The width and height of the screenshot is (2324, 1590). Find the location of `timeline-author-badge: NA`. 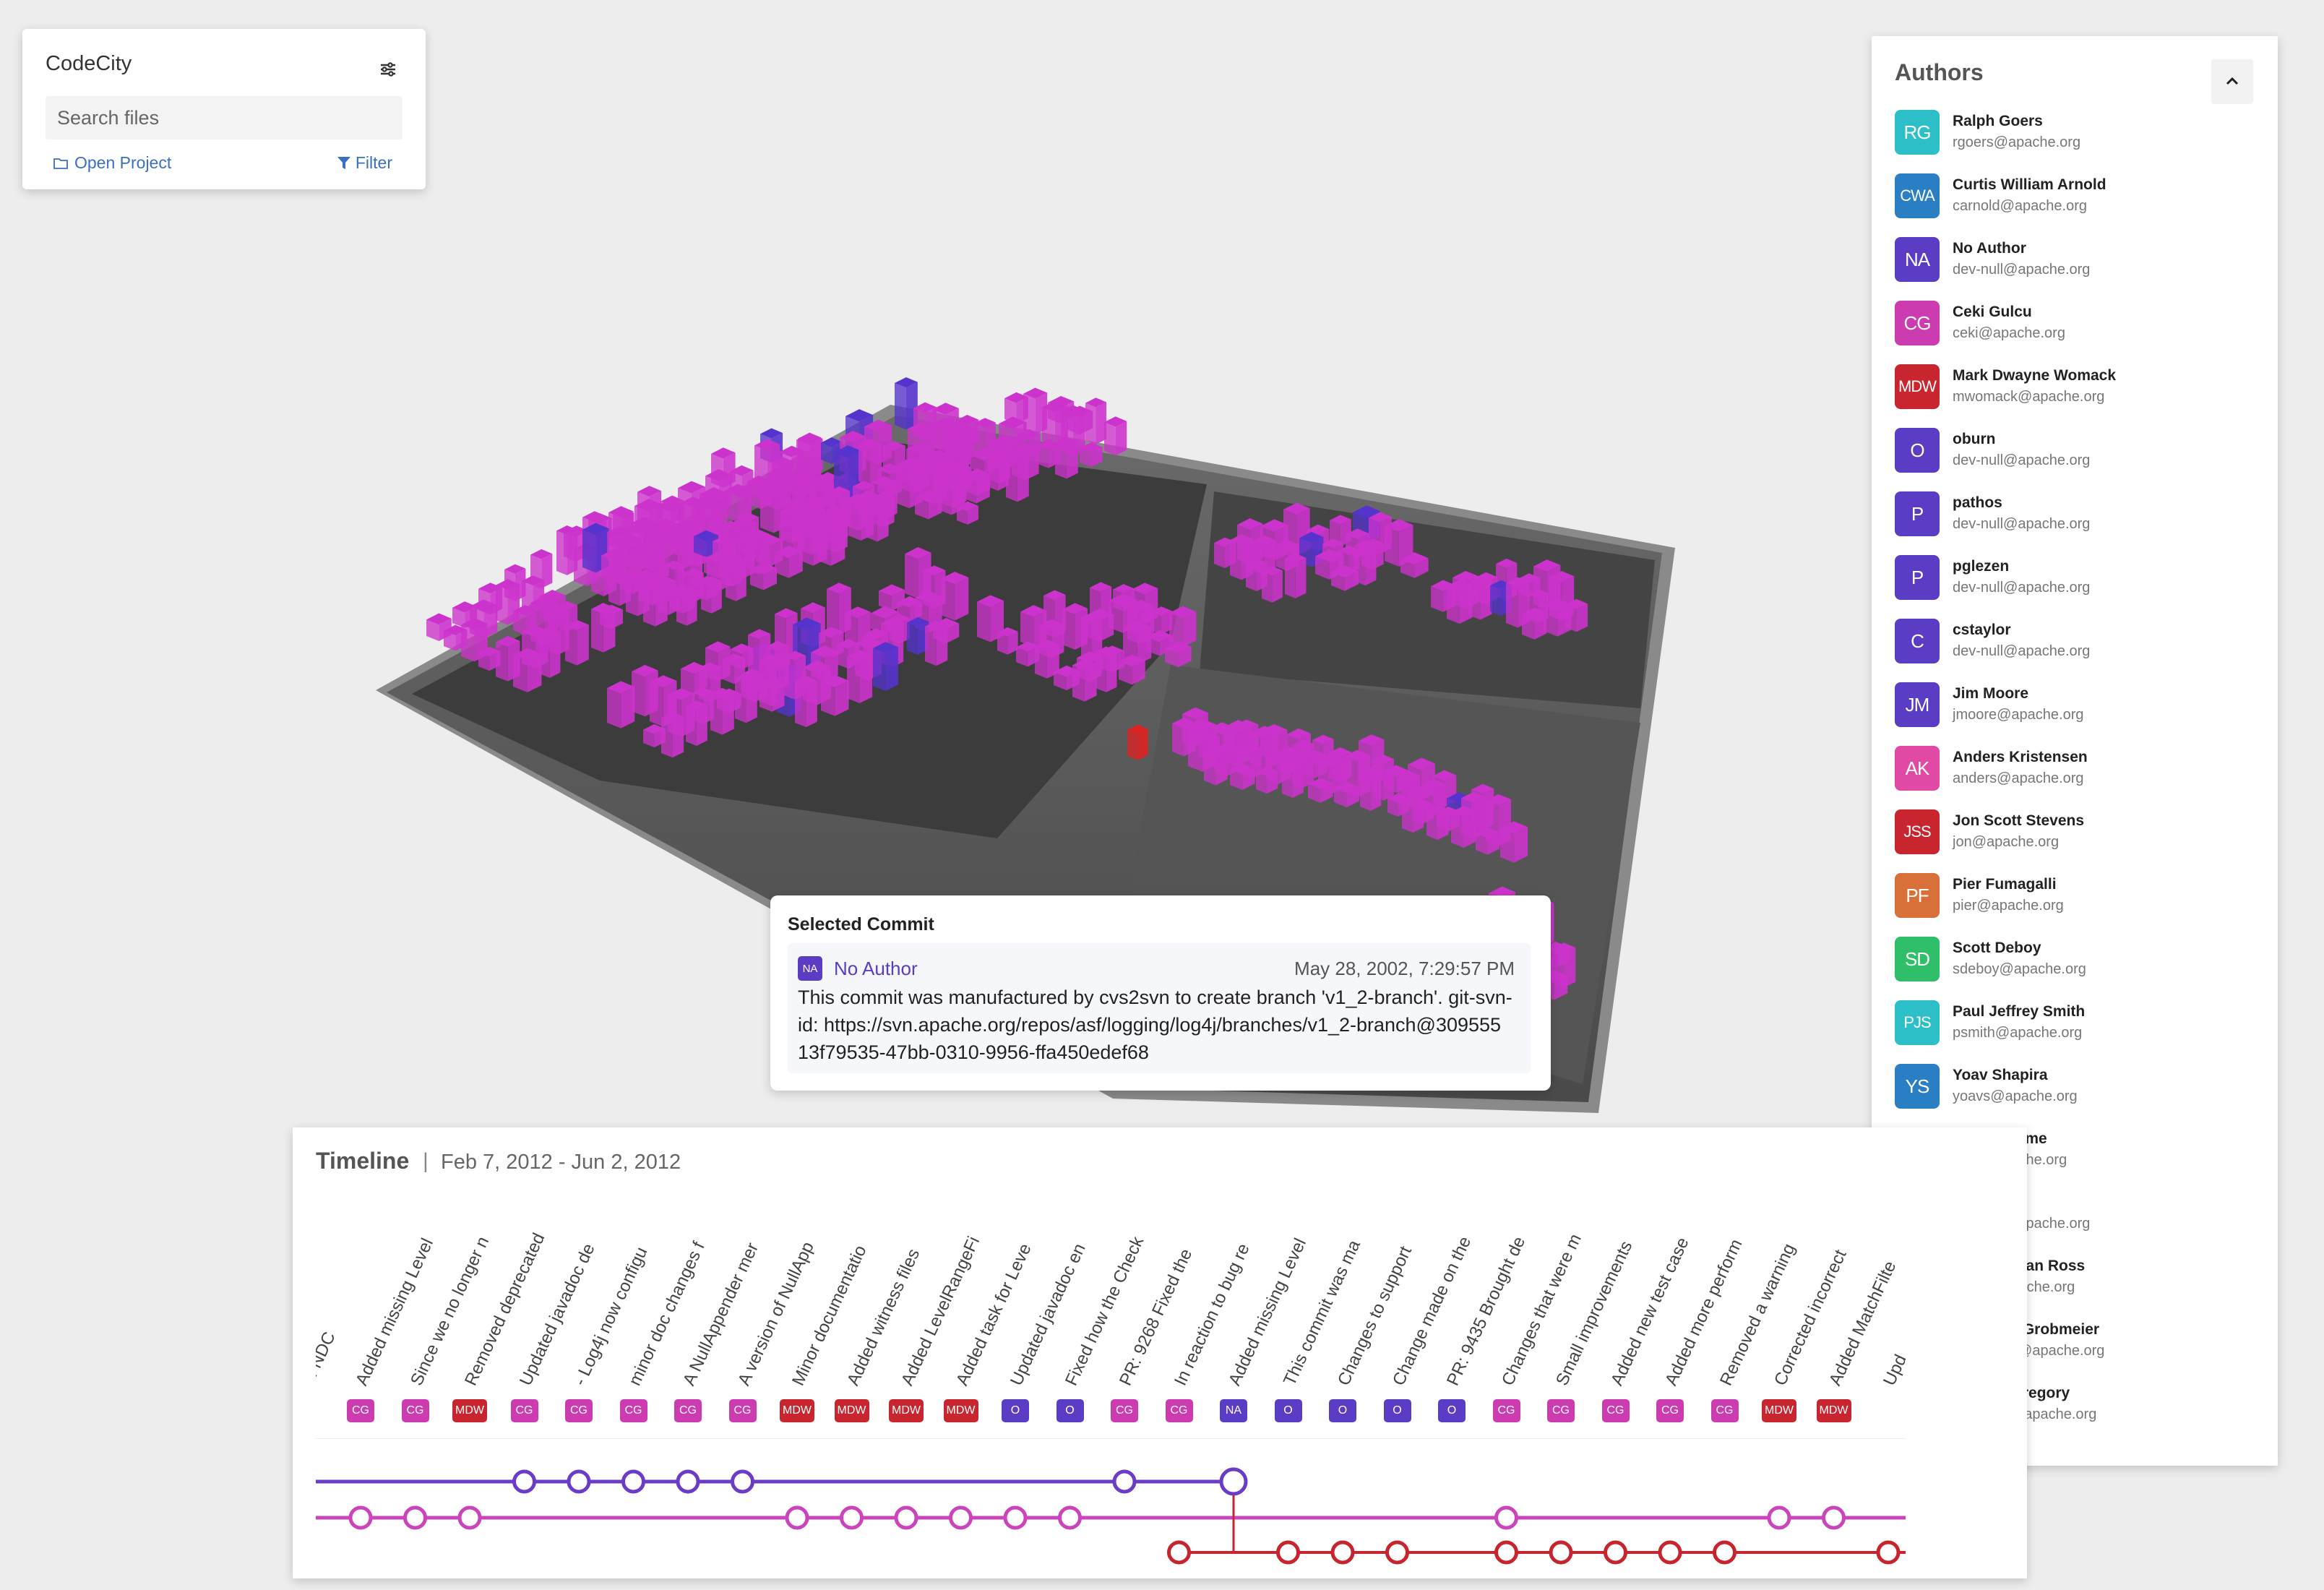

timeline-author-badge: NA is located at coordinates (1233, 1410).